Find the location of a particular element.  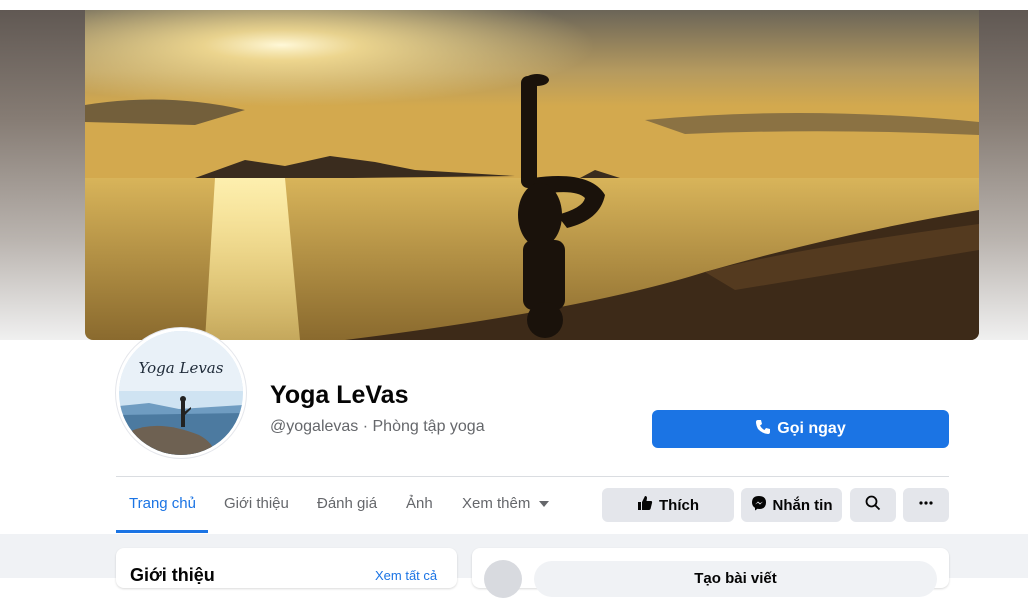

more-options-button is located at coordinates (926, 505).